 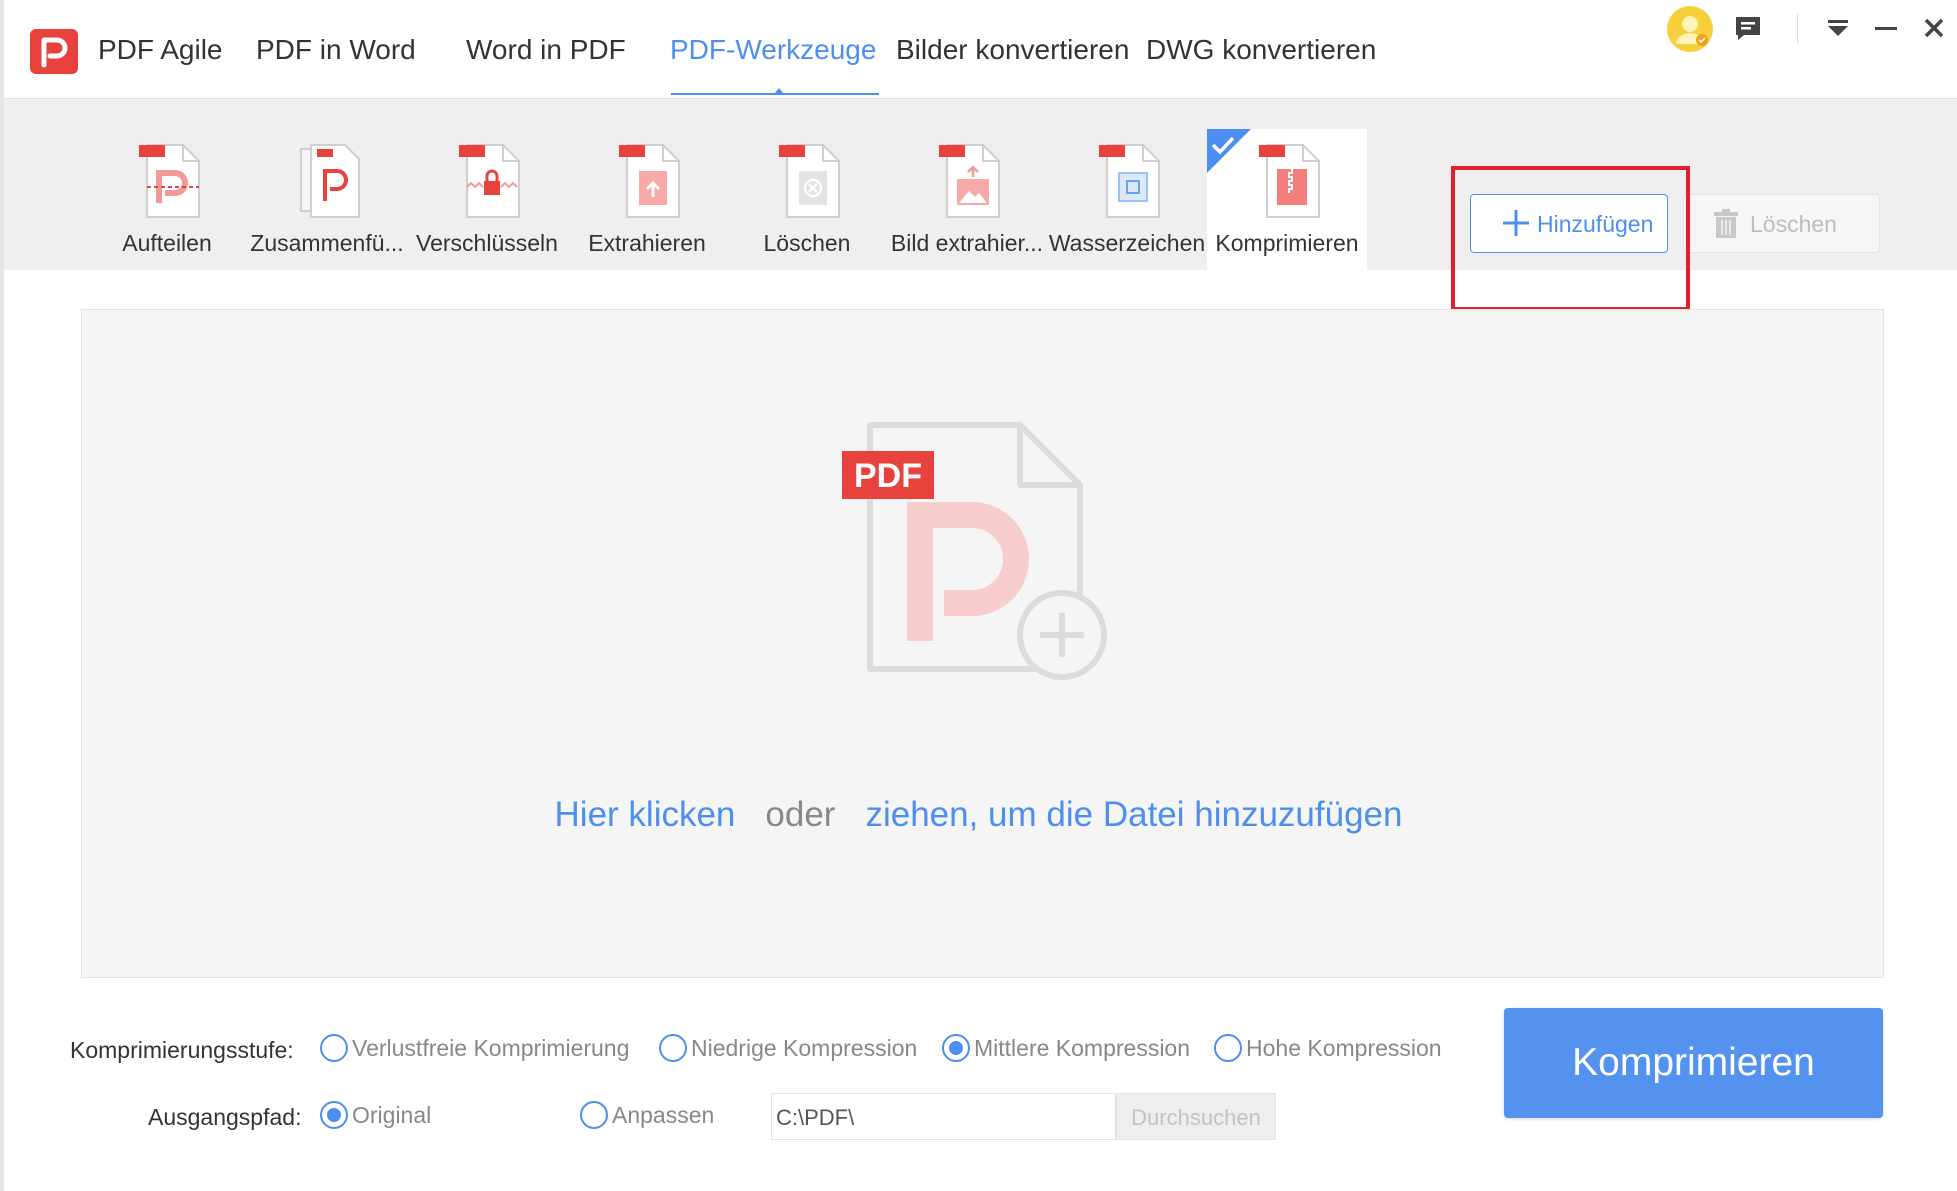 What do you see at coordinates (546, 50) in the screenshot?
I see `tab-word-in-pdf: Word in PDF` at bounding box center [546, 50].